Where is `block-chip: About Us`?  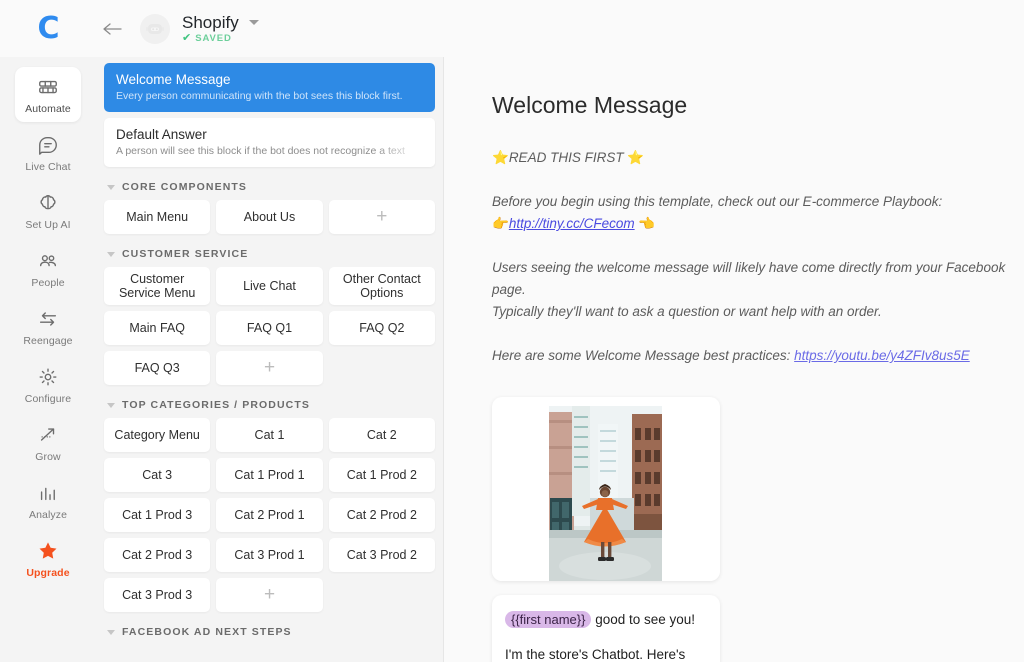 block-chip: About Us is located at coordinates (269, 217).